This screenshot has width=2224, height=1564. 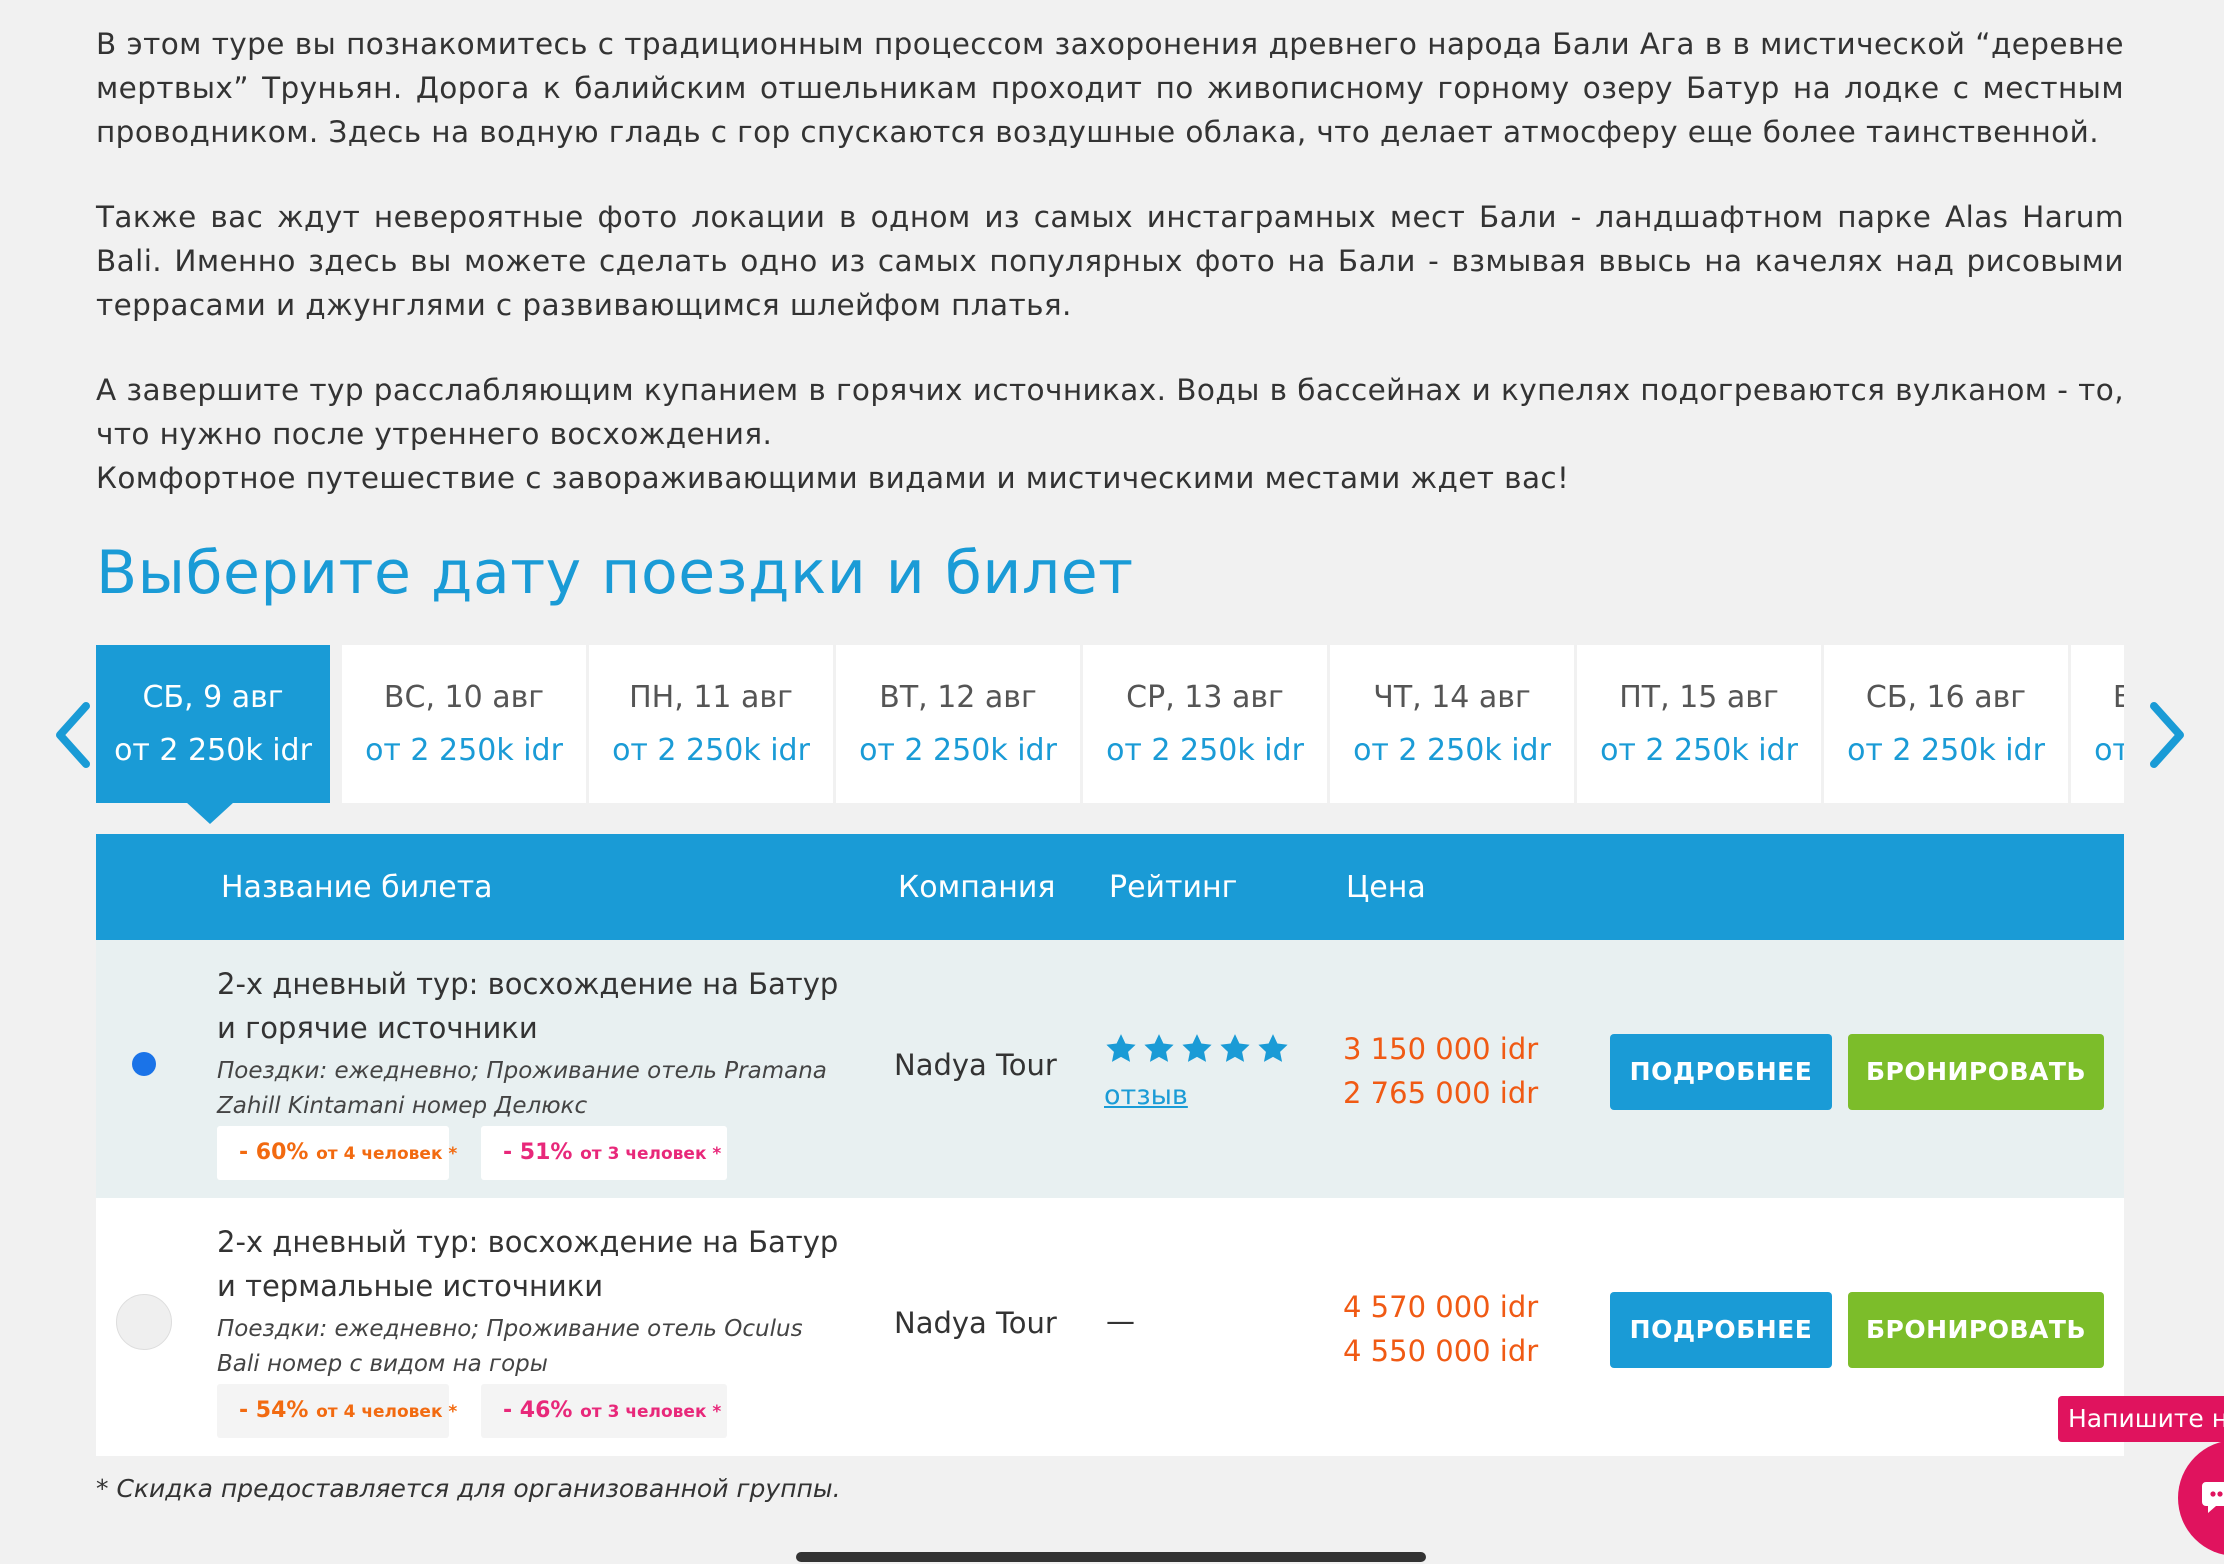 What do you see at coordinates (1111, 1557) in the screenshot?
I see `home-indicator` at bounding box center [1111, 1557].